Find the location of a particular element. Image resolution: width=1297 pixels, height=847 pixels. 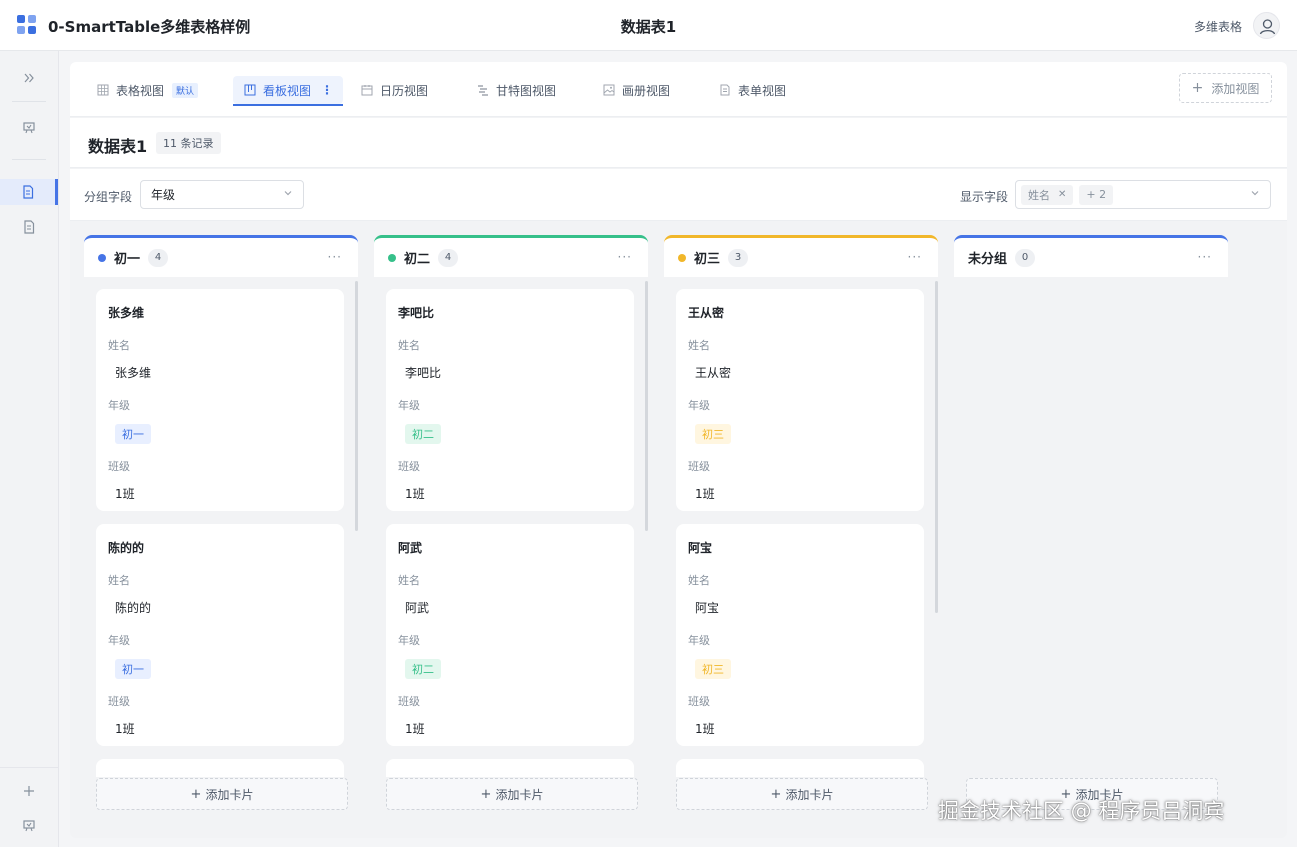

kanban-card: 李吧比 姓名 李吧比 年级 初二 班级 1班 is located at coordinates (510, 400).